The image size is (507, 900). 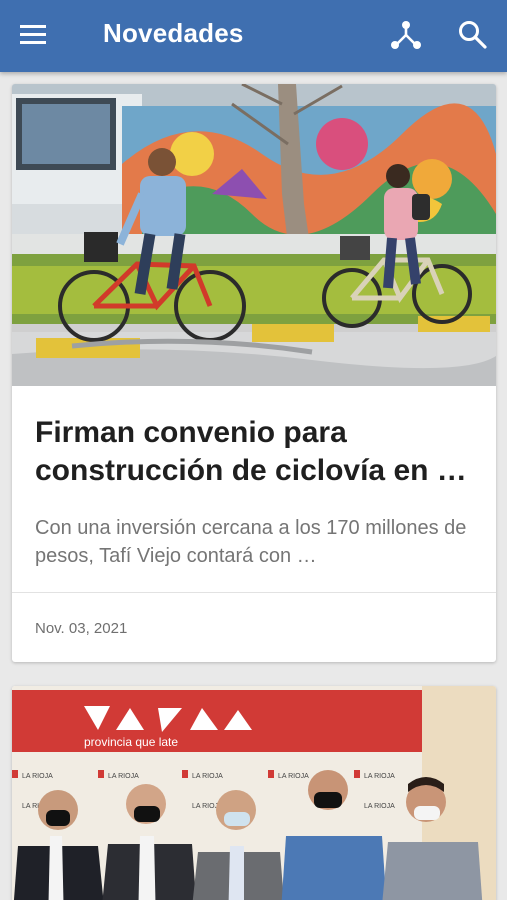 What do you see at coordinates (253, 36) in the screenshot?
I see `app-bar: Novedades` at bounding box center [253, 36].